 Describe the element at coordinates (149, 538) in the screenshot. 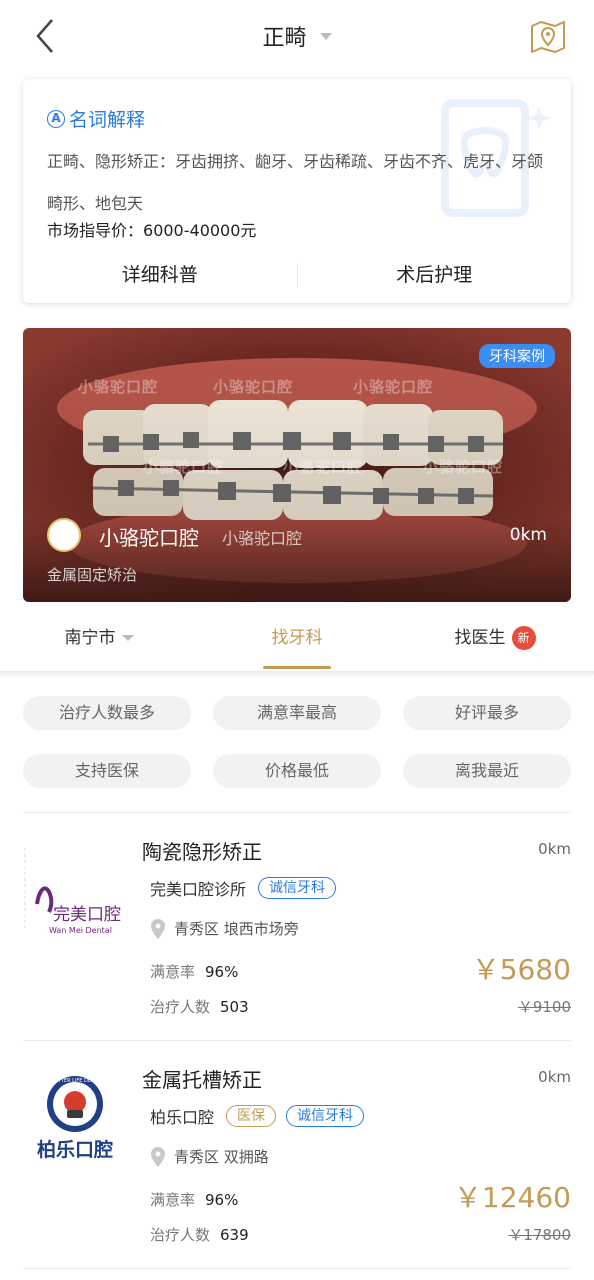

I see `case-clinic-name: 小骆驼口腔` at that location.